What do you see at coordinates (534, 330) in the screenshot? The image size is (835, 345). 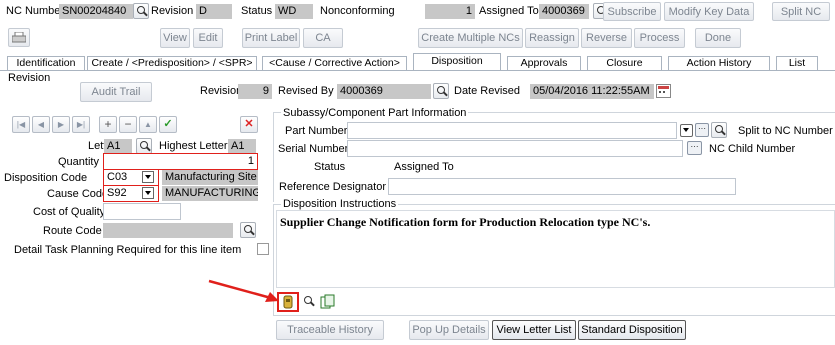 I see `view-letter-list-button: View Letter List` at bounding box center [534, 330].